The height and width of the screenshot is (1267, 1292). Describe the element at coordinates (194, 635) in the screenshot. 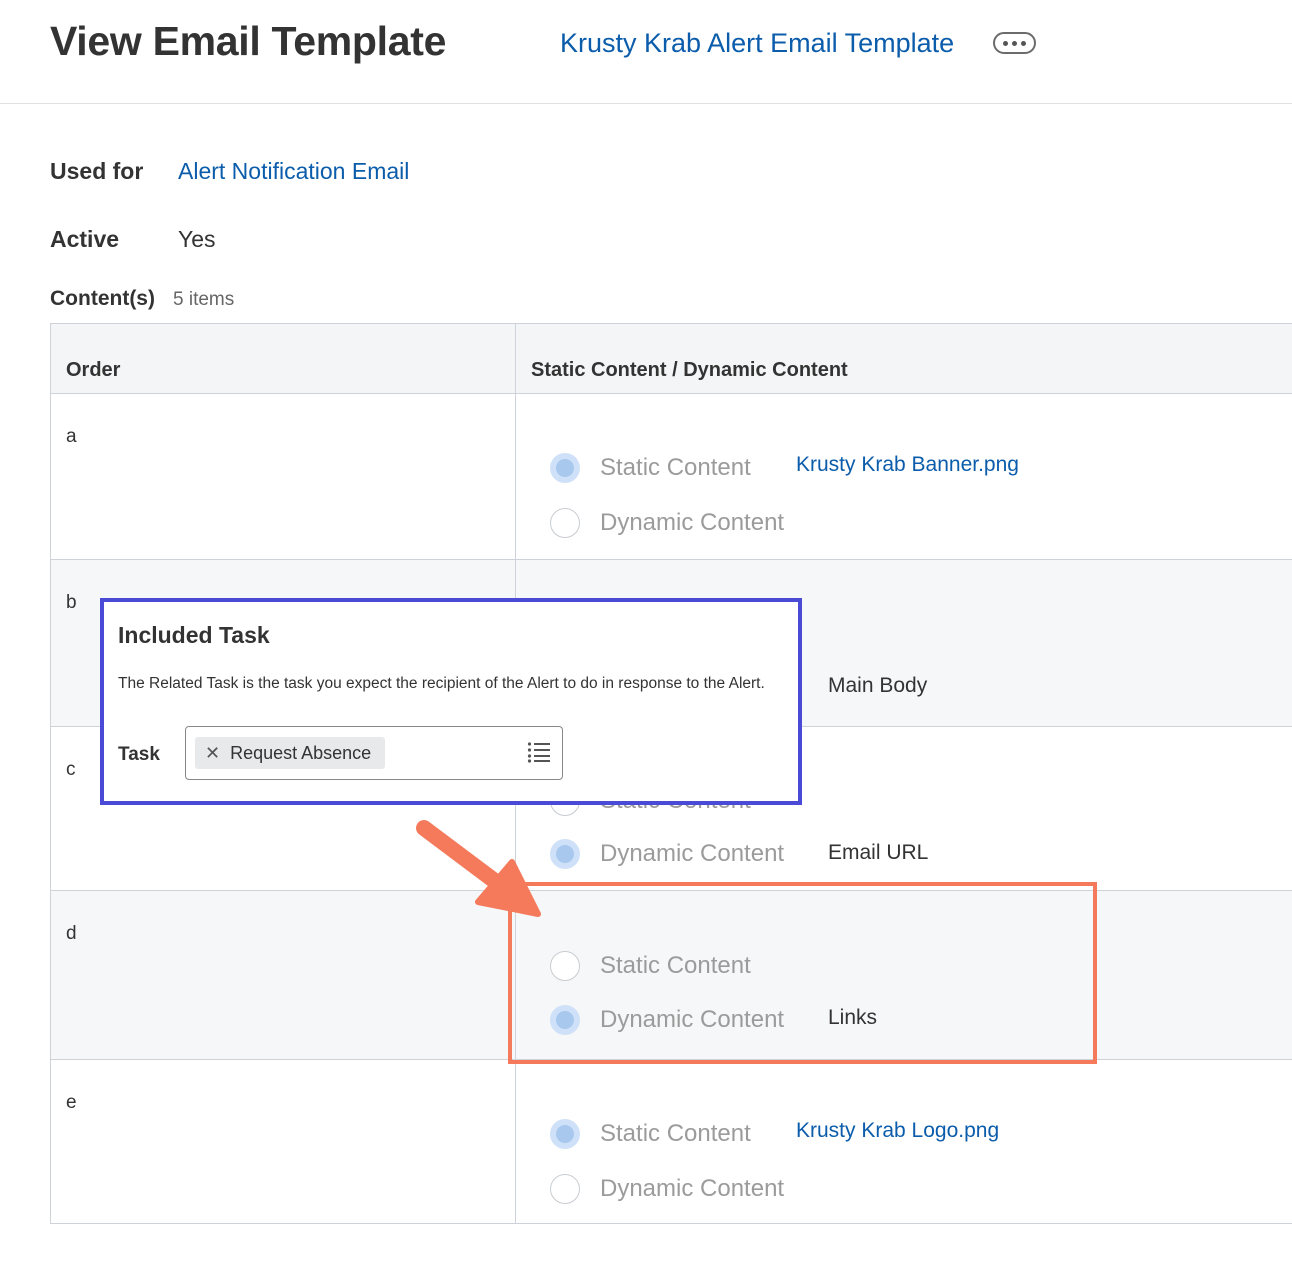

I see `popup-title: Included Task` at that location.